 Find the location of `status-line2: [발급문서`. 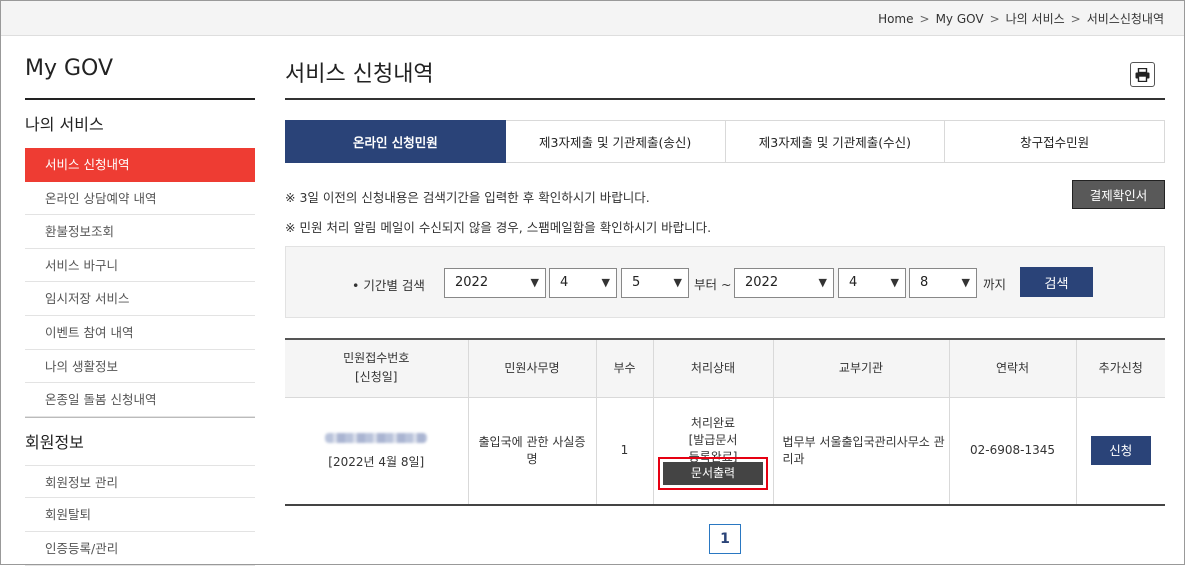

status-line2: [발급문서 is located at coordinates (713, 440).